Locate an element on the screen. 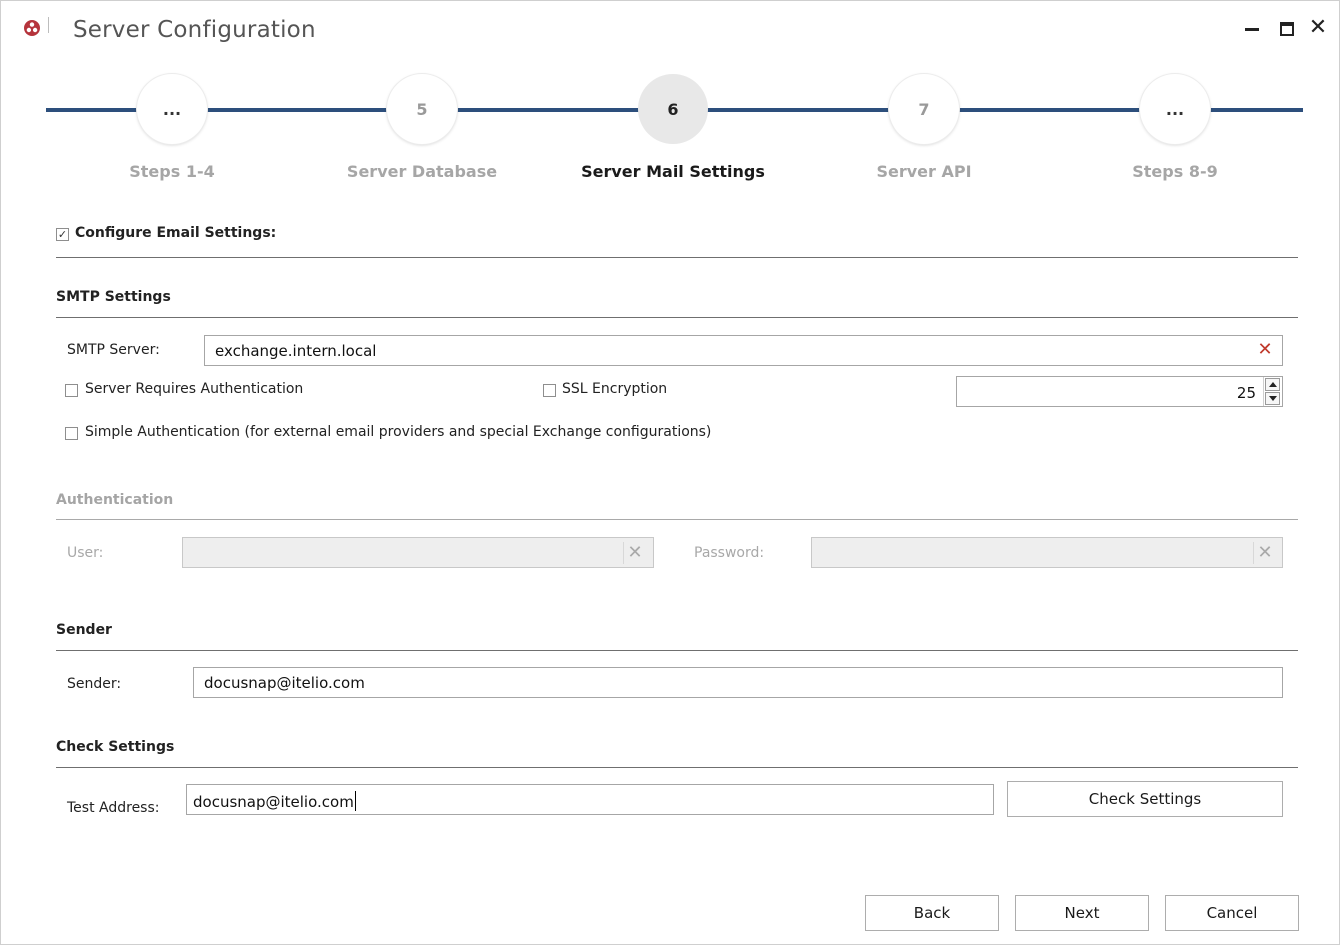 This screenshot has width=1340, height=945. requires-auth-label: Server Requires Authentication is located at coordinates (194, 389).